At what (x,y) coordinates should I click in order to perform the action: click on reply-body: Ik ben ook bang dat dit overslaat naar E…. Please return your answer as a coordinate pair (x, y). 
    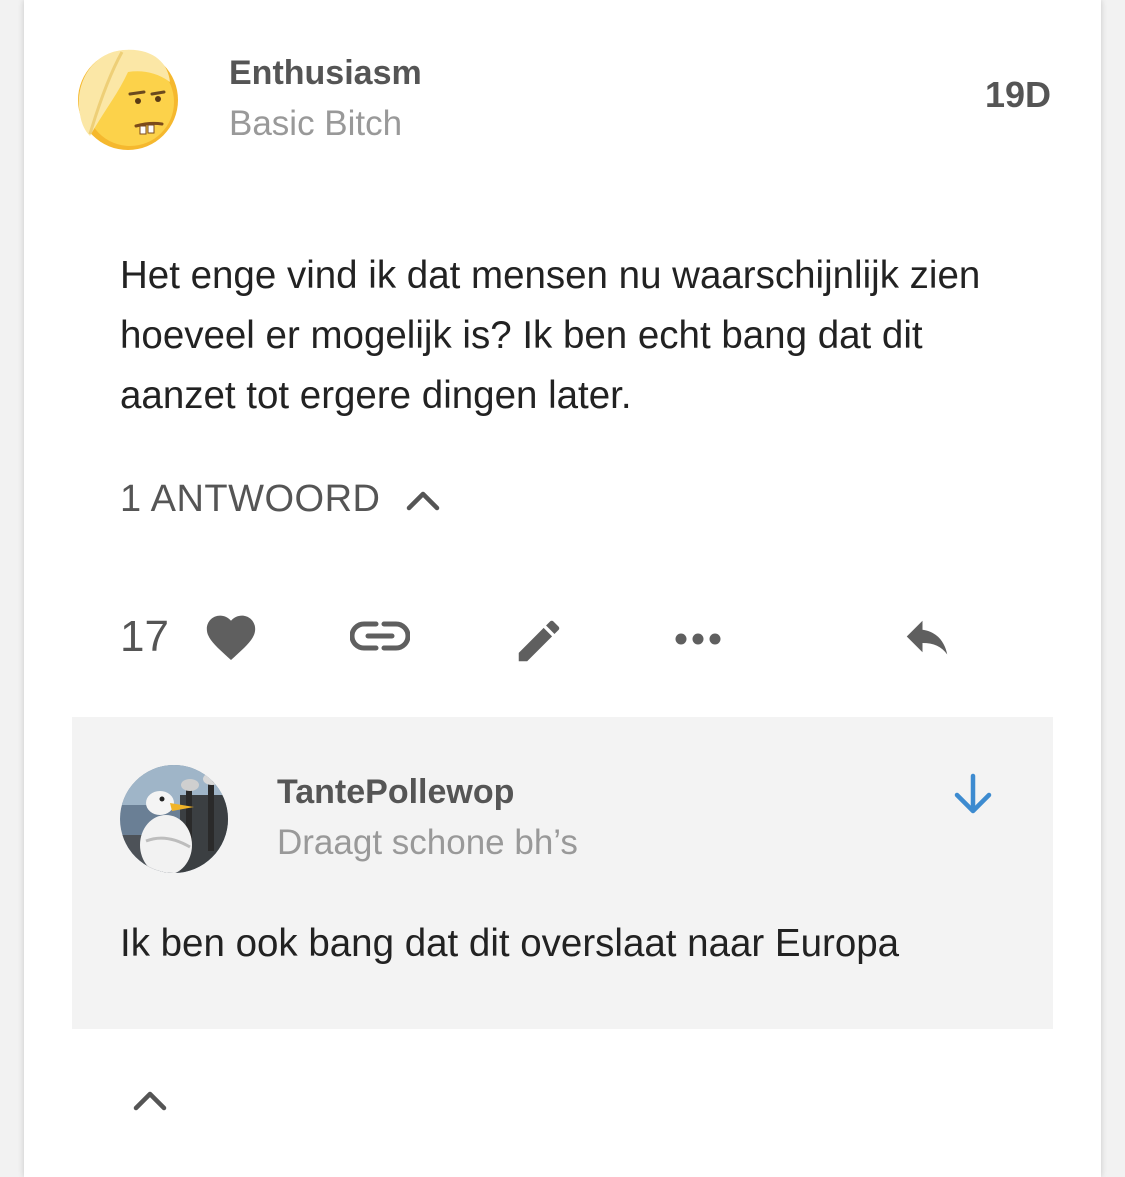
    Looking at the image, I should click on (510, 943).